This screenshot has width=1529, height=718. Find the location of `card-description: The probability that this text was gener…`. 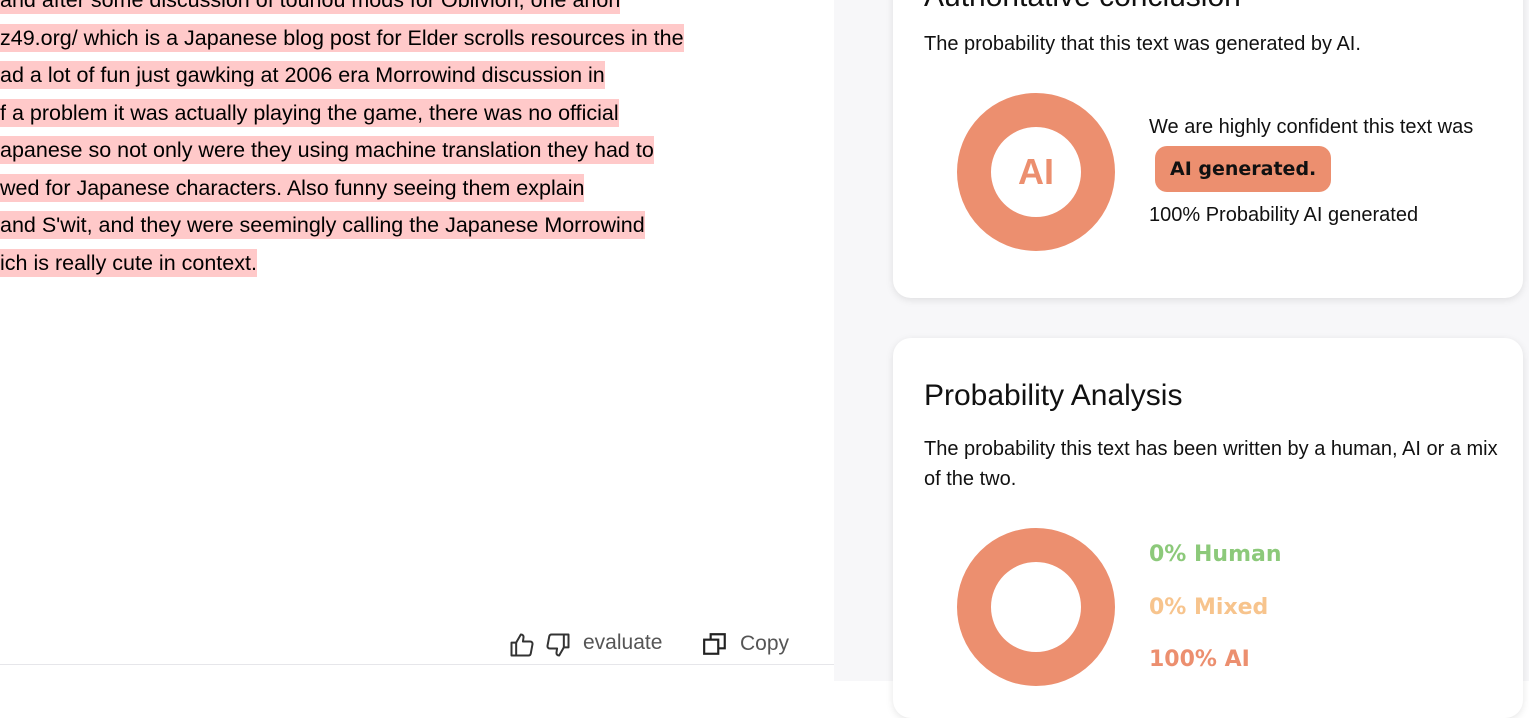

card-description: The probability that this text was gener… is located at coordinates (1142, 44).